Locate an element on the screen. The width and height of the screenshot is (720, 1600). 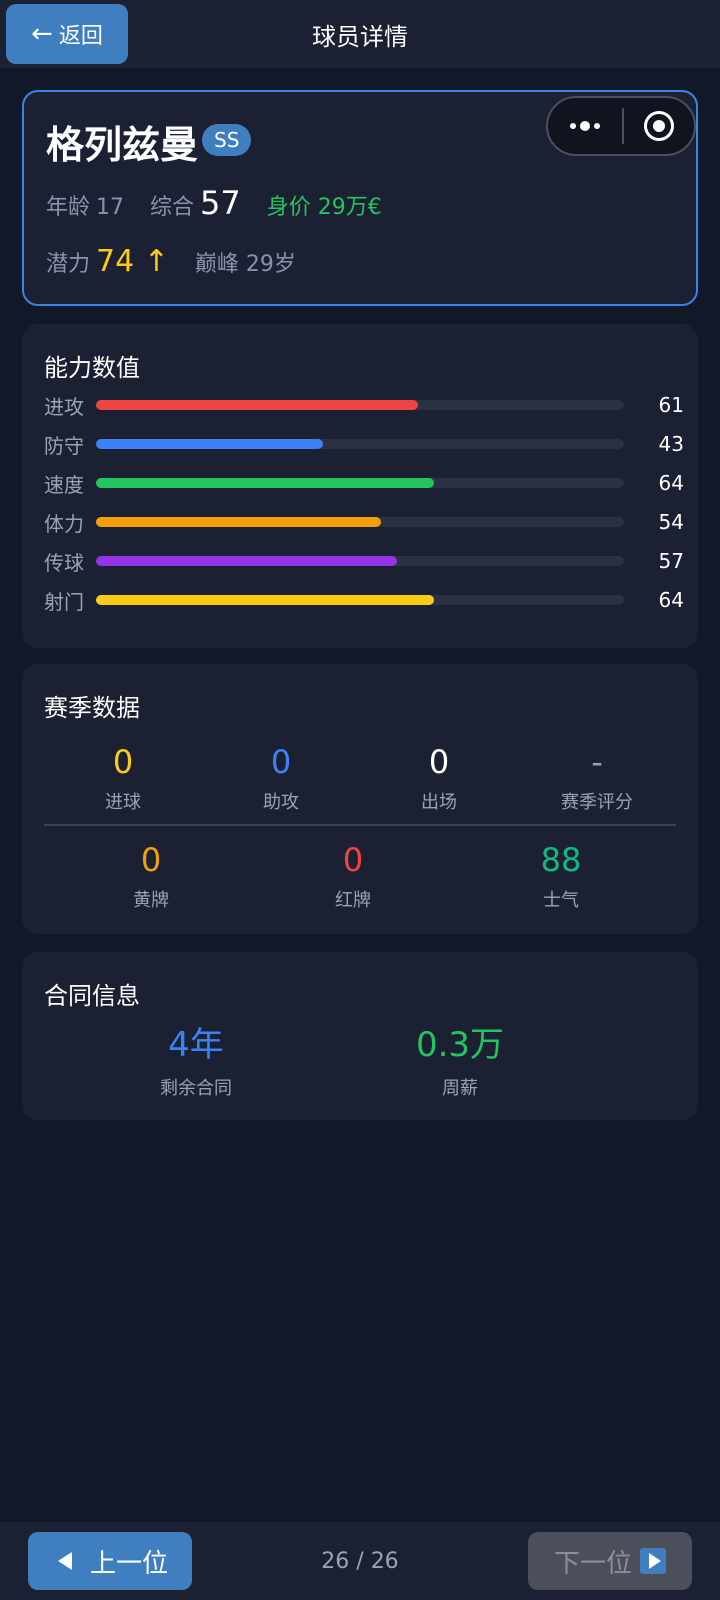
age-label: 年龄 is located at coordinates (68, 207).